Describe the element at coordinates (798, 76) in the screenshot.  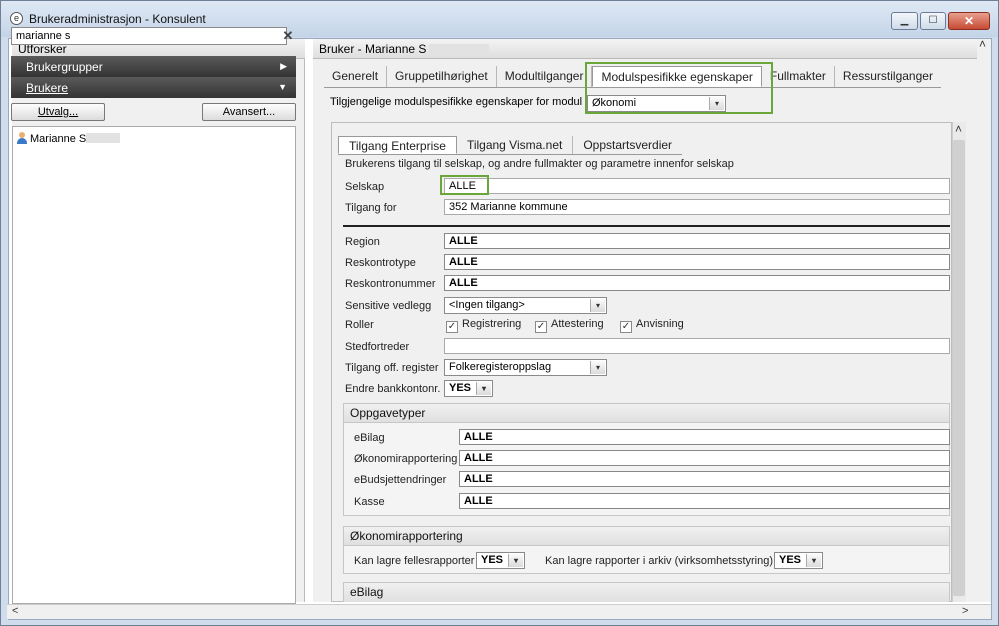
I see `tab-fullmakter: Fullmakter` at that location.